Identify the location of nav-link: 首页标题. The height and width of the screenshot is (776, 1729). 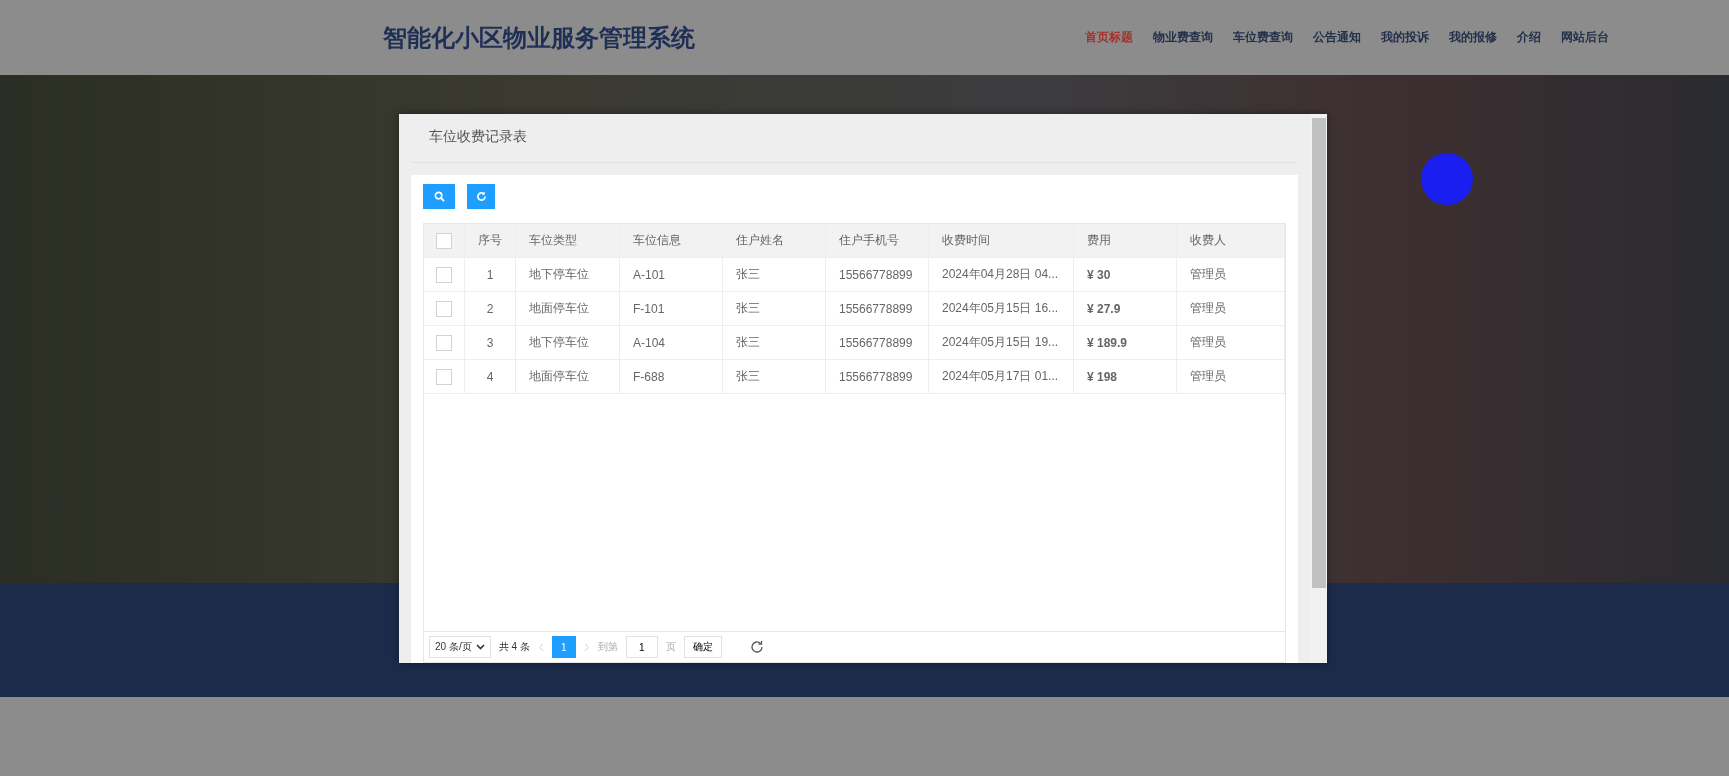
(1109, 37).